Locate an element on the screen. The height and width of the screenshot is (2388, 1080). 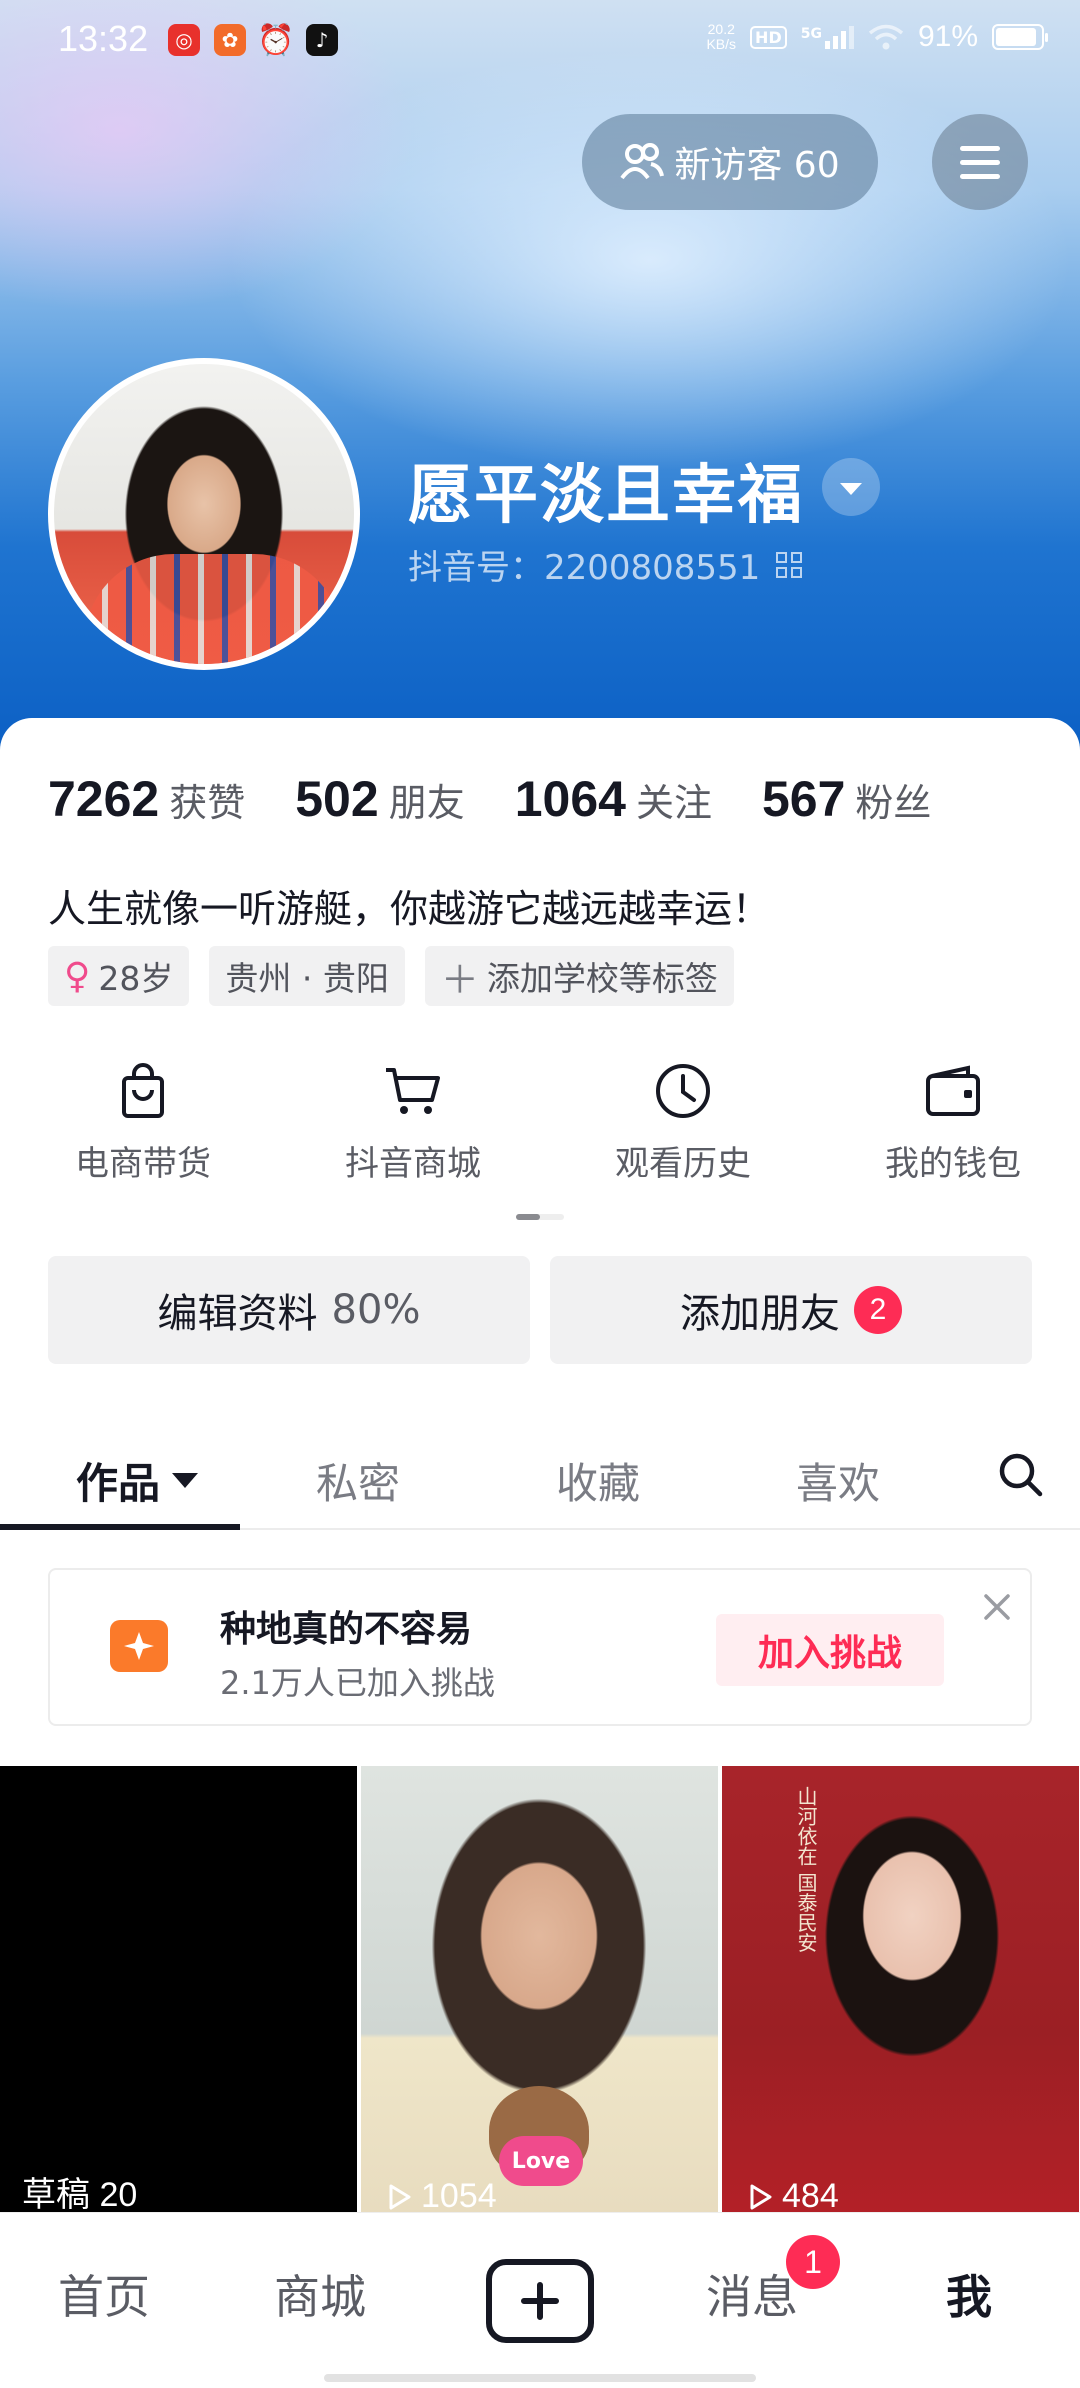
age-tag: ♀ 28岁 is located at coordinates (119, 976).